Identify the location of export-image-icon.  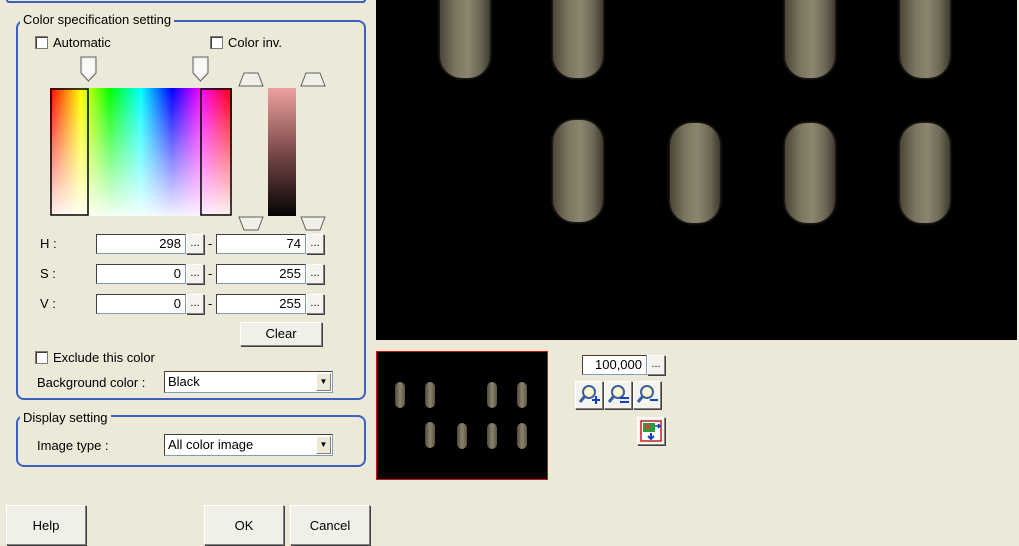
(651, 431).